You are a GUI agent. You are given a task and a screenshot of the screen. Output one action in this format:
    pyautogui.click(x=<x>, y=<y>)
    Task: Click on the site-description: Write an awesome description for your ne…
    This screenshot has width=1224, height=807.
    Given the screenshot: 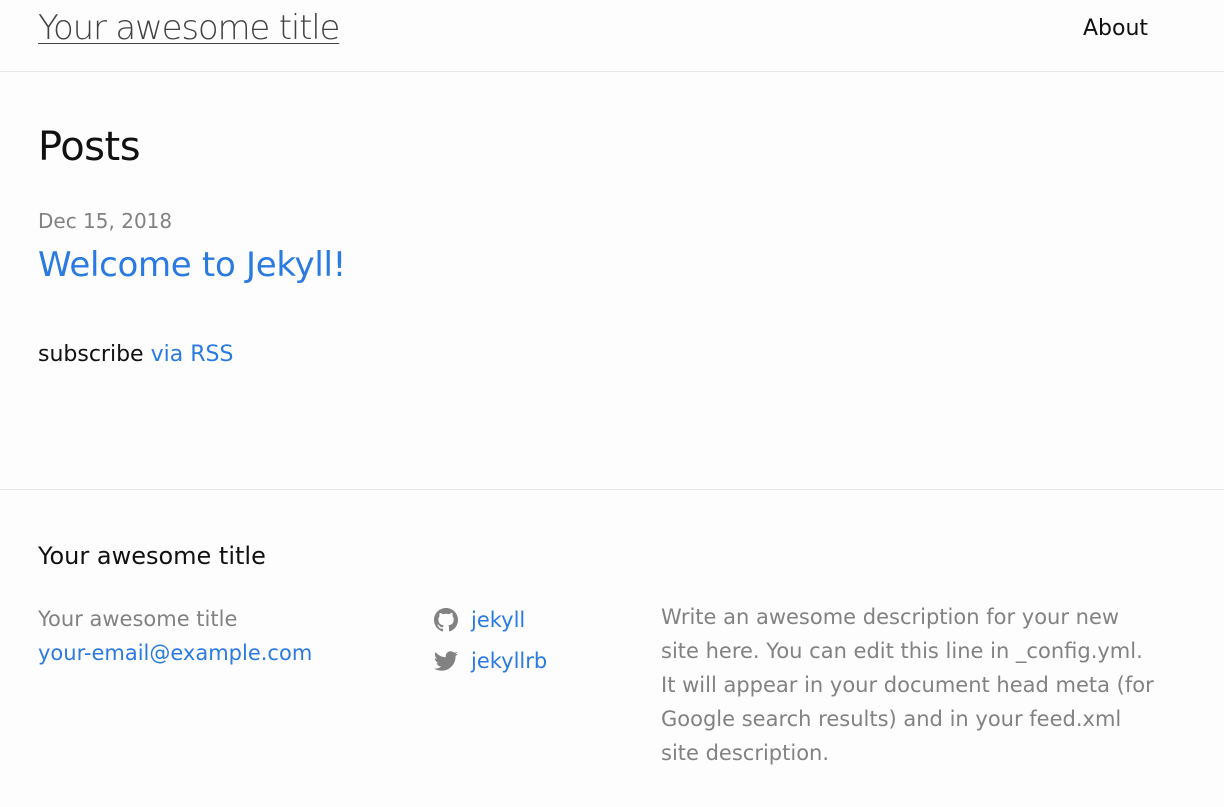 What is the action you would take?
    pyautogui.click(x=907, y=685)
    